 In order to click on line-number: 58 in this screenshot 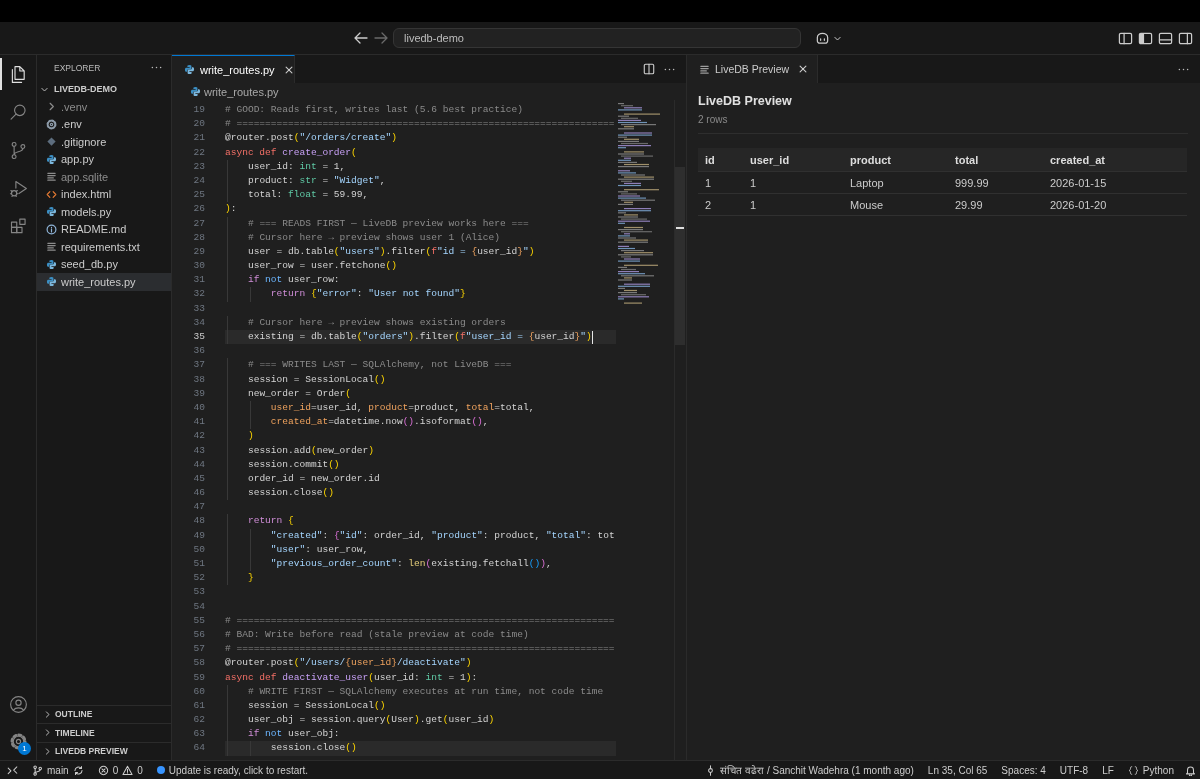, I will do `click(198, 663)`.